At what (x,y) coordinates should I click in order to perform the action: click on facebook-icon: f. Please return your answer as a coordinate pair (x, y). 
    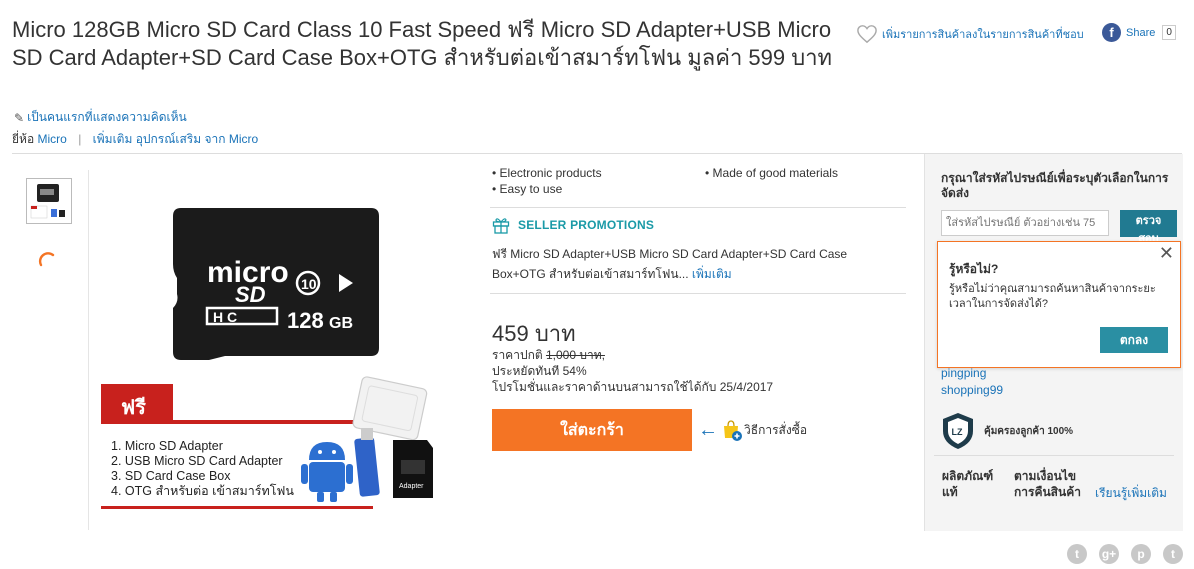
    Looking at the image, I should click on (1111, 32).